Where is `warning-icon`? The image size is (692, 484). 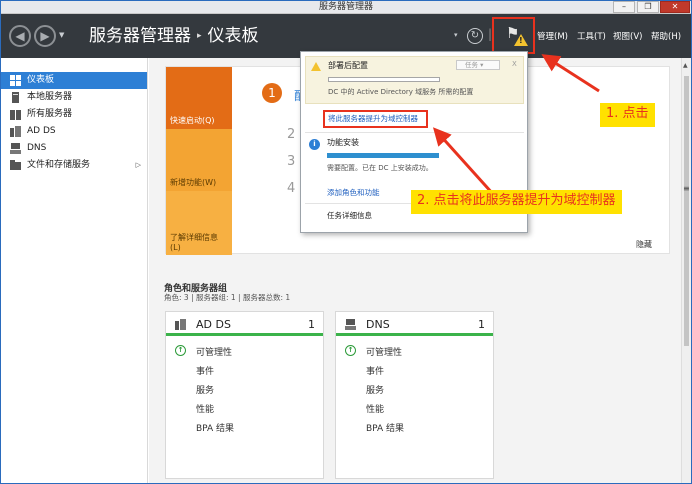 warning-icon is located at coordinates (316, 66).